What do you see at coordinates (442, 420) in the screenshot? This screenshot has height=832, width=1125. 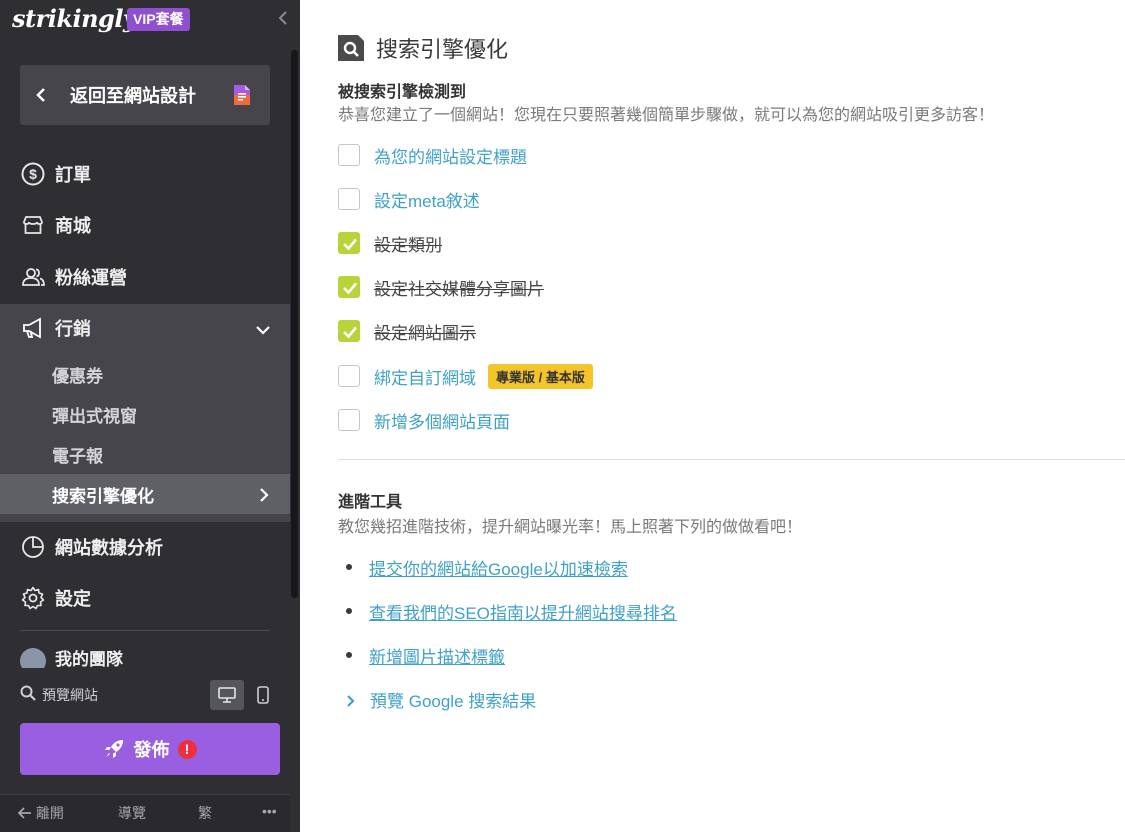 I see `checklist-label: 新增多個網站頁面` at bounding box center [442, 420].